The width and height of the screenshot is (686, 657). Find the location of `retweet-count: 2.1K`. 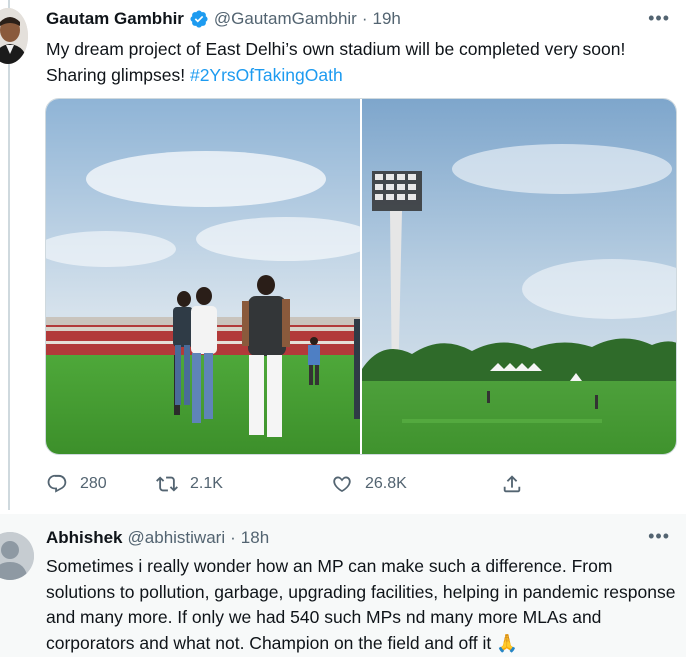

retweet-count: 2.1K is located at coordinates (206, 483).